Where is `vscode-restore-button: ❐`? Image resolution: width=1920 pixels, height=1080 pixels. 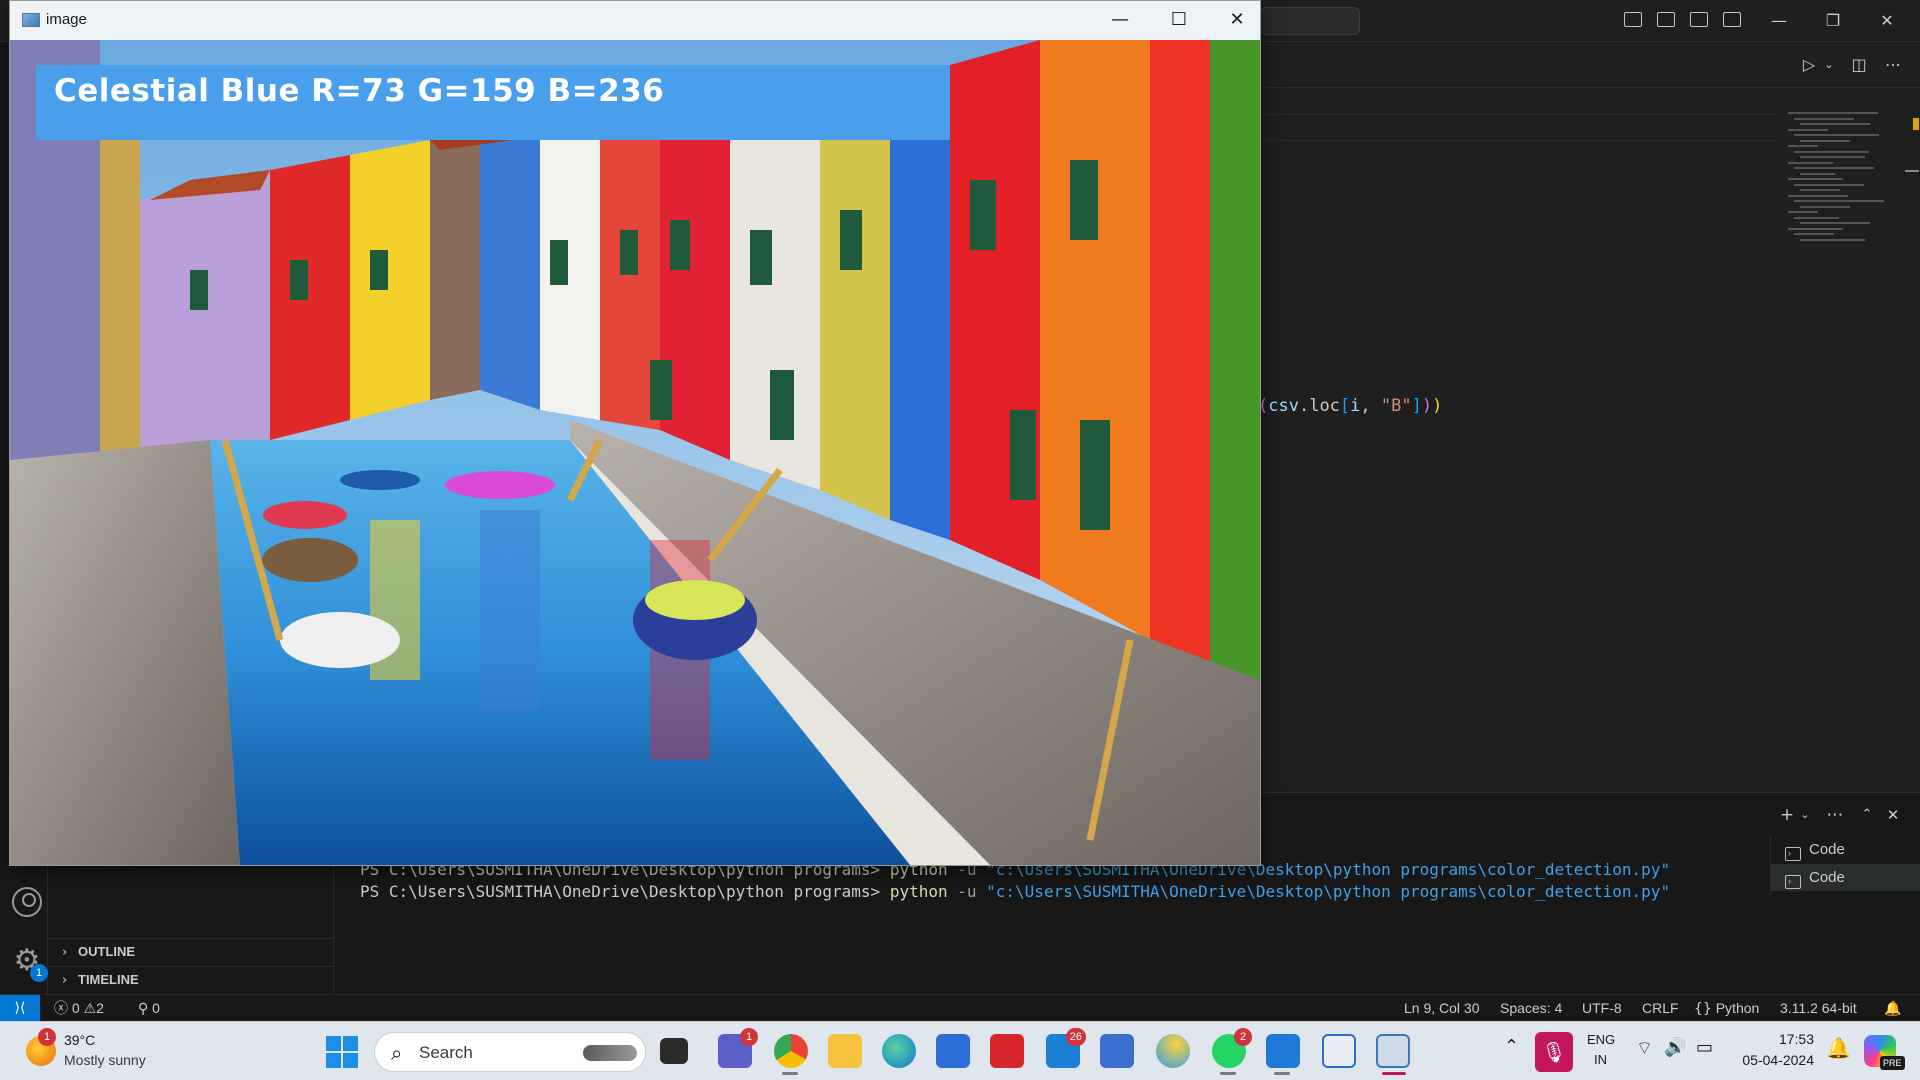
vscode-restore-button: ❐ is located at coordinates (1833, 21).